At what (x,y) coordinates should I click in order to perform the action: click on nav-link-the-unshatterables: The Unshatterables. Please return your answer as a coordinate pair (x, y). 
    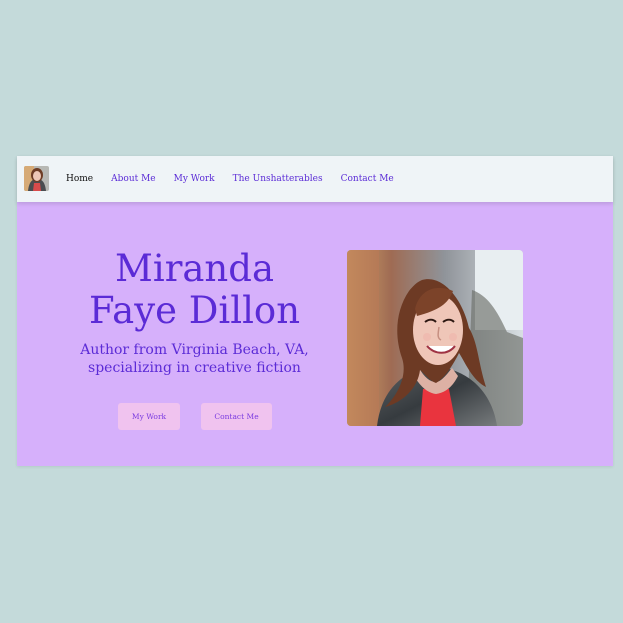
    Looking at the image, I should click on (278, 179).